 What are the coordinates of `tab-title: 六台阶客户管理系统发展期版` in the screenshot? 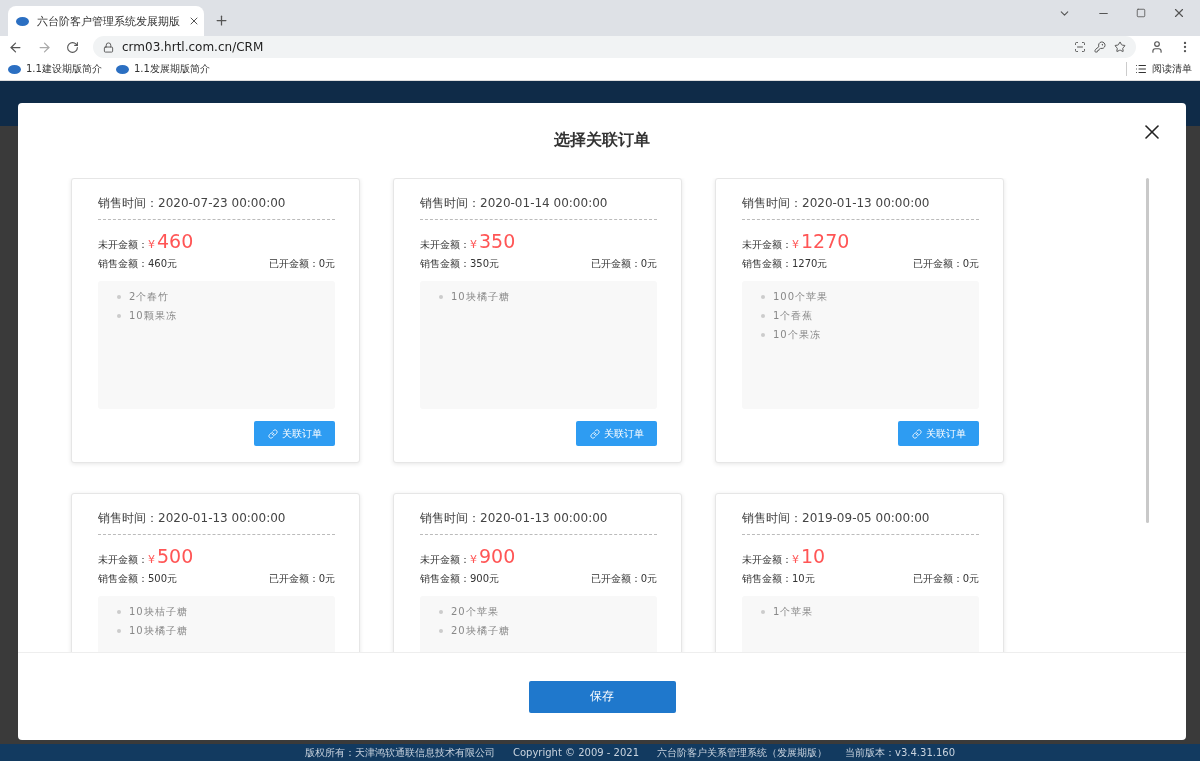 It's located at (108, 21).